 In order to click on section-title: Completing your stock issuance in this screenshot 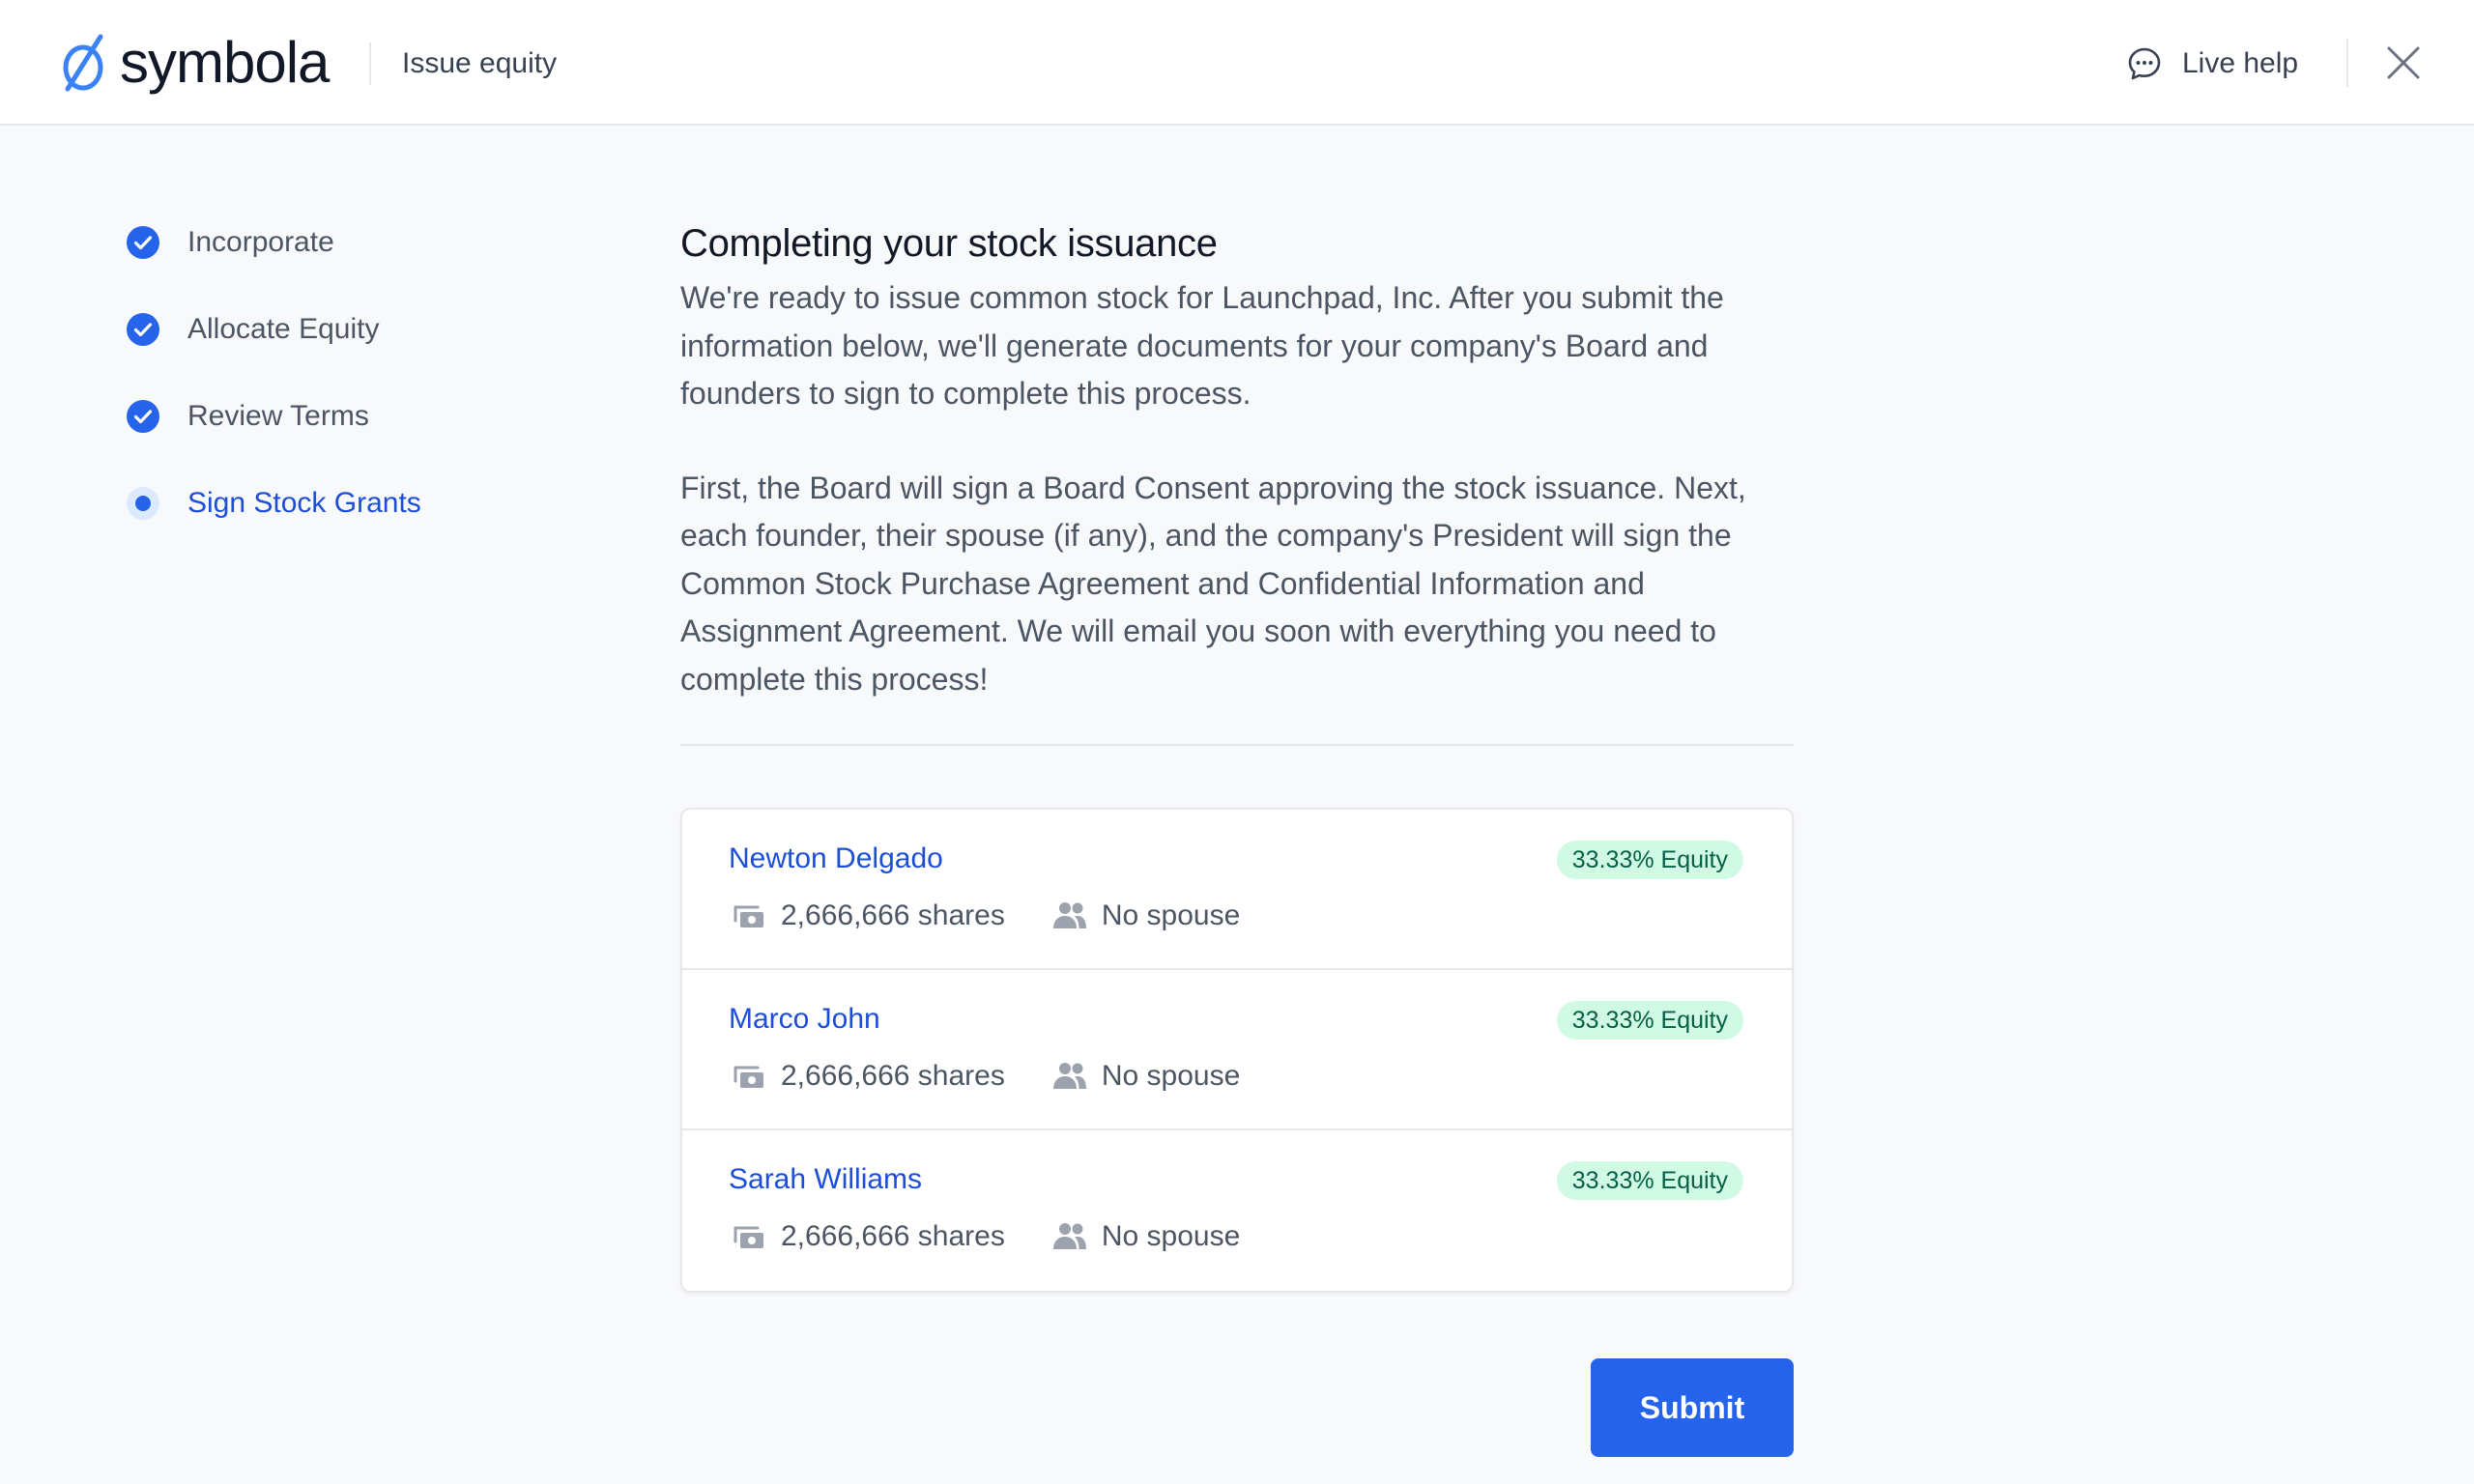, I will do `click(949, 244)`.